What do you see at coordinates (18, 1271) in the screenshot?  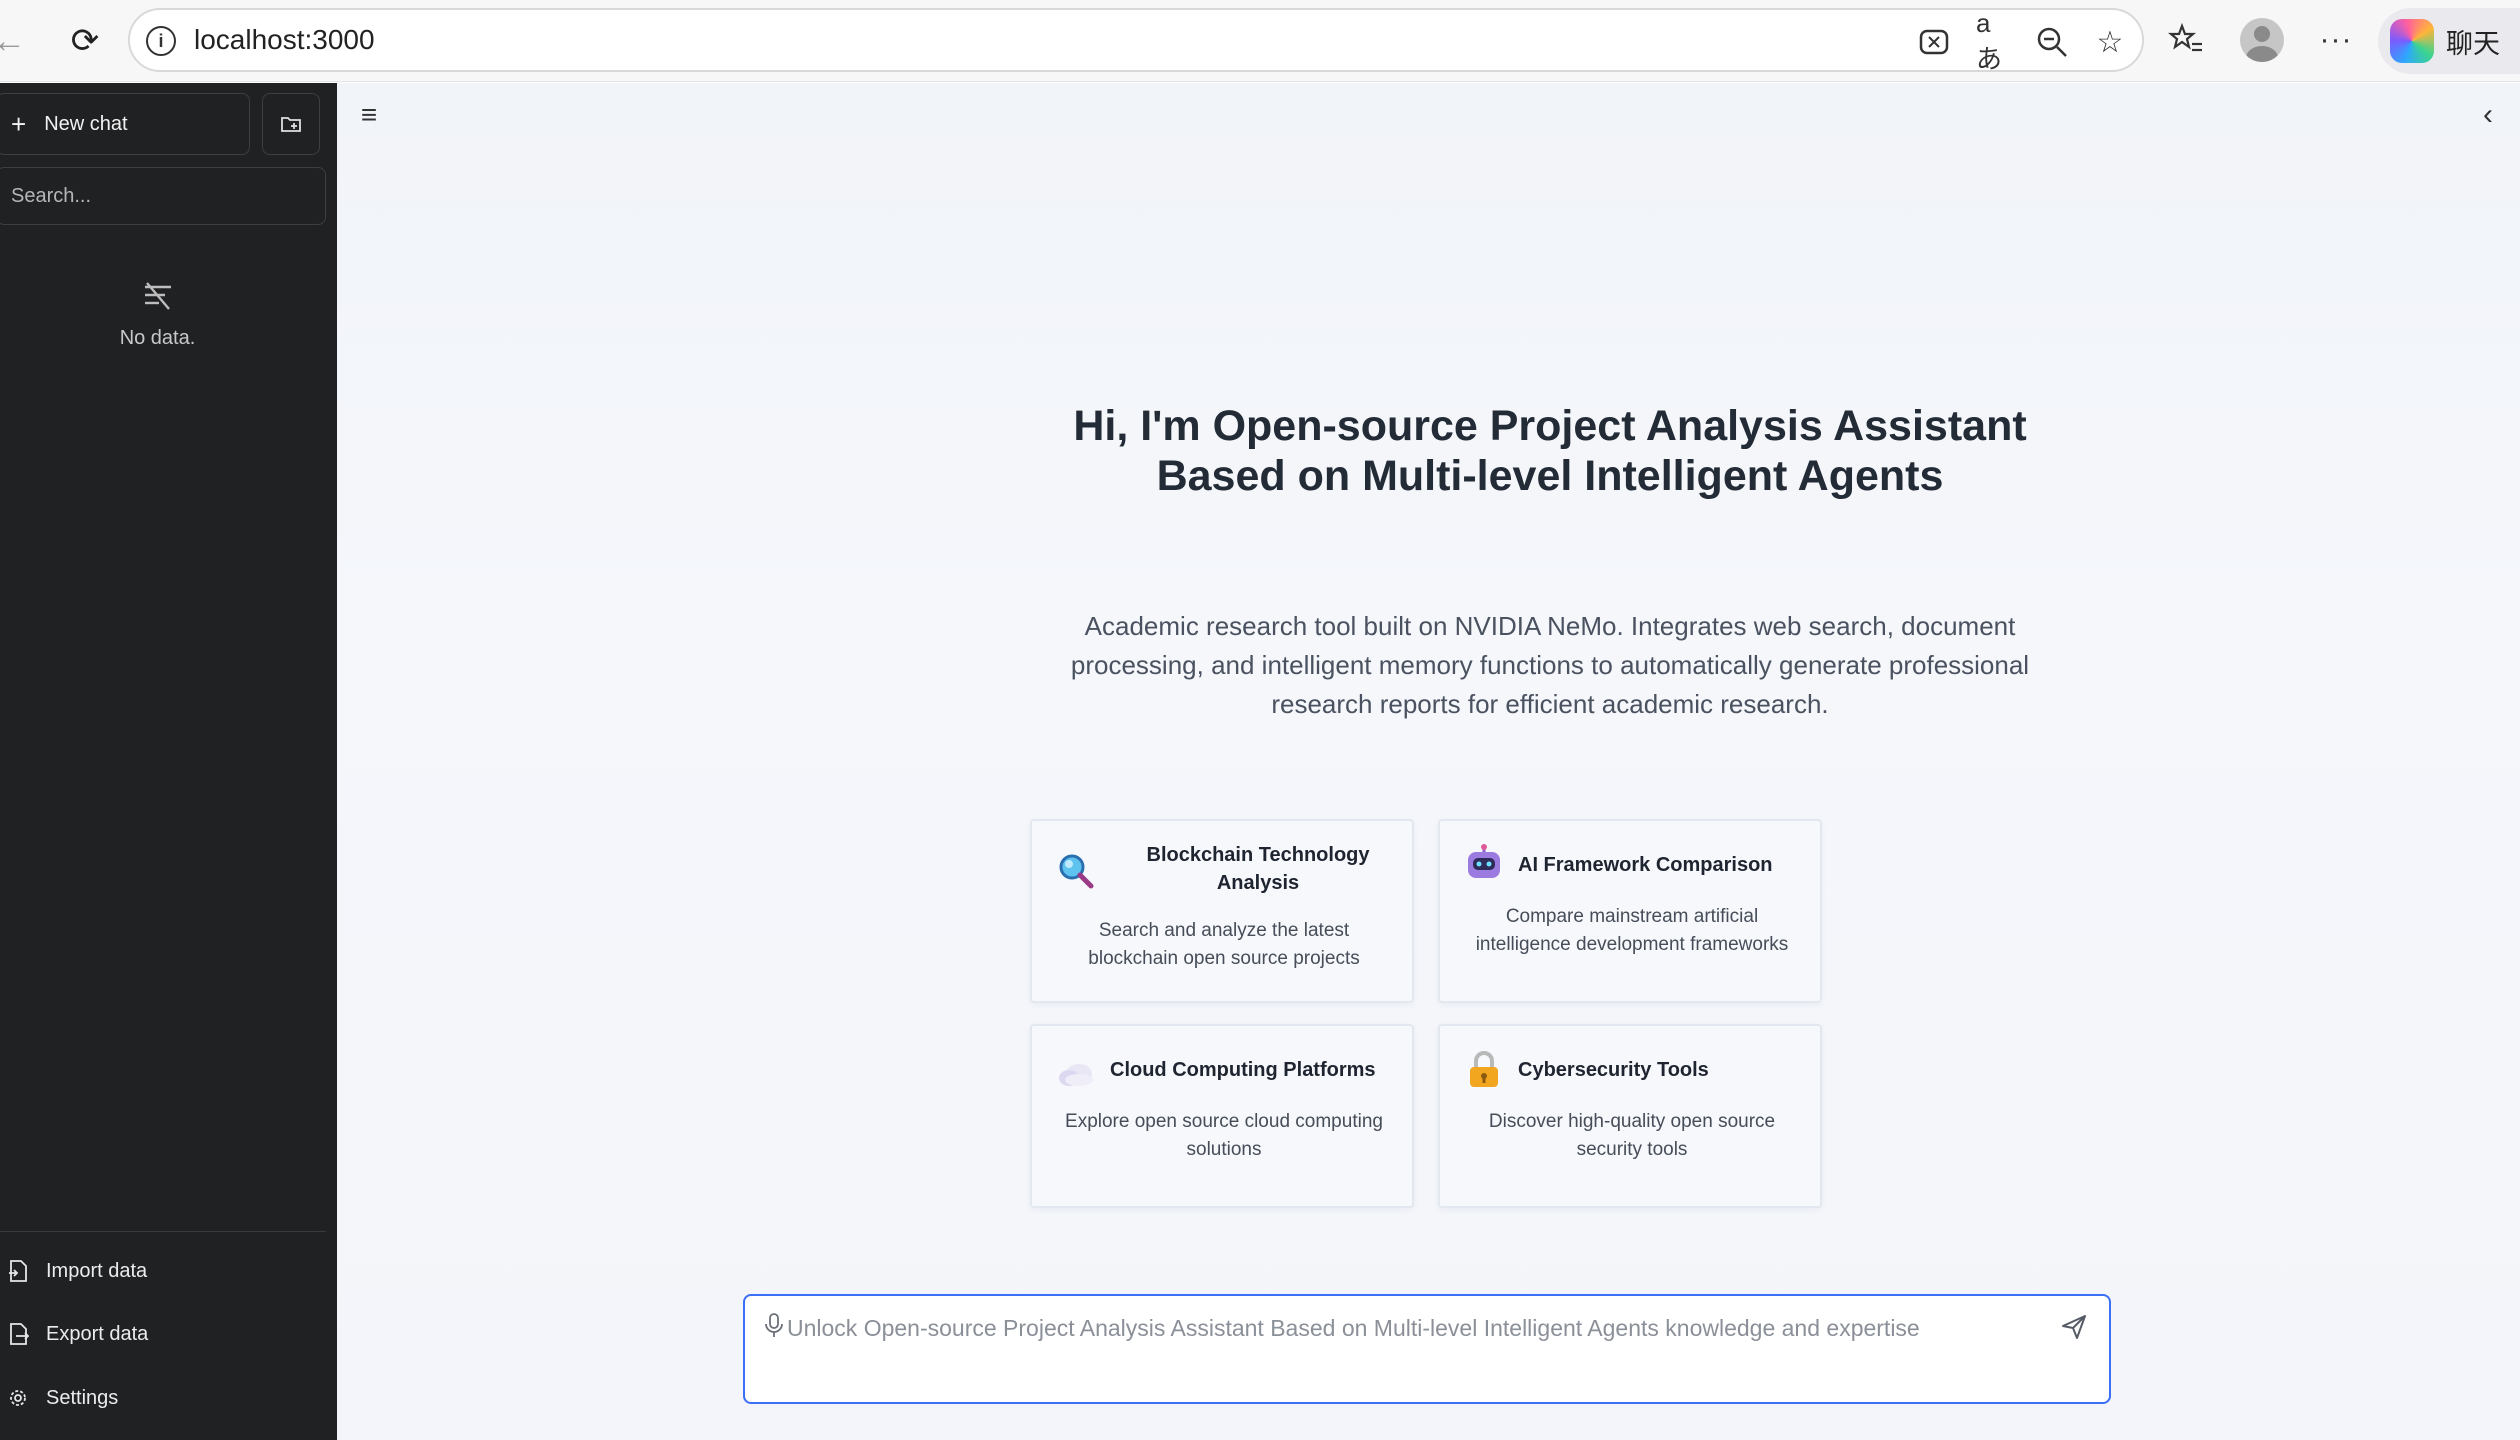 I see `import-file-icon` at bounding box center [18, 1271].